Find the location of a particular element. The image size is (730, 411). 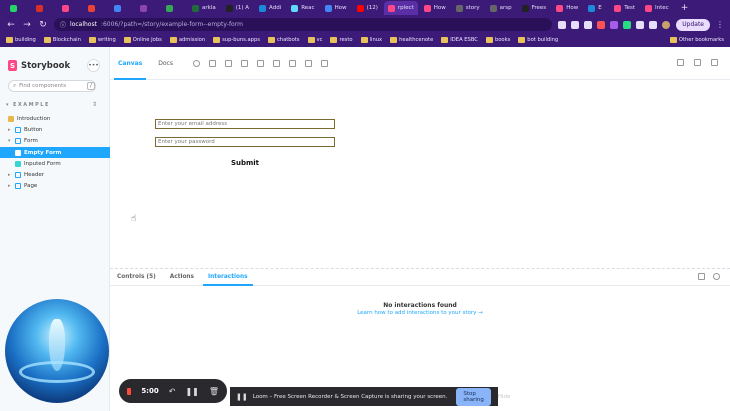

forward-icon: → is located at coordinates (27, 25).